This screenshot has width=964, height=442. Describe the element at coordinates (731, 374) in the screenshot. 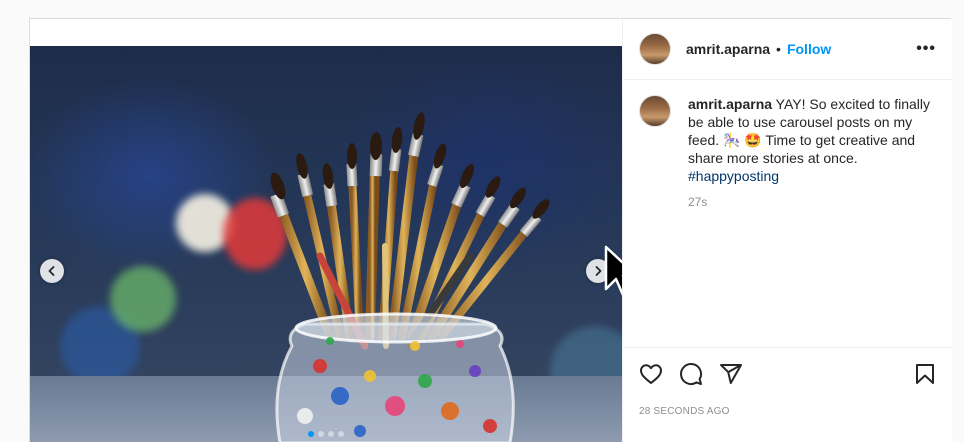

I see `share-icon` at that location.